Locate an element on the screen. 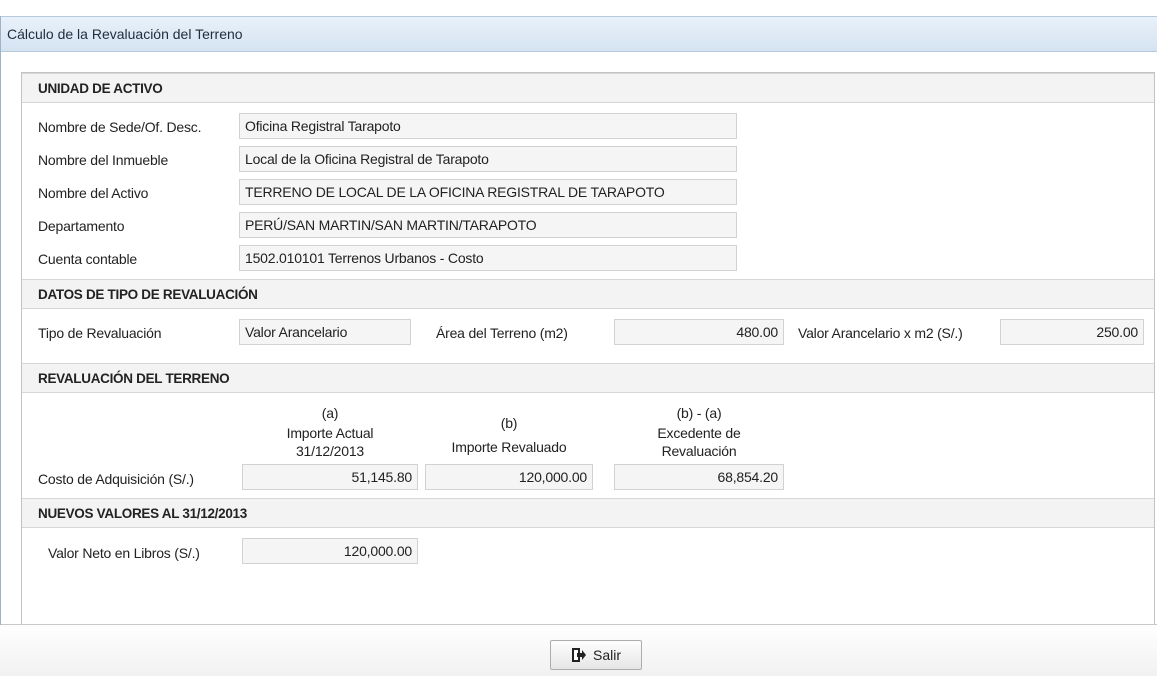 This screenshot has height=676, width=1157. col-a-title-line1: Importe Actual is located at coordinates (330, 433).